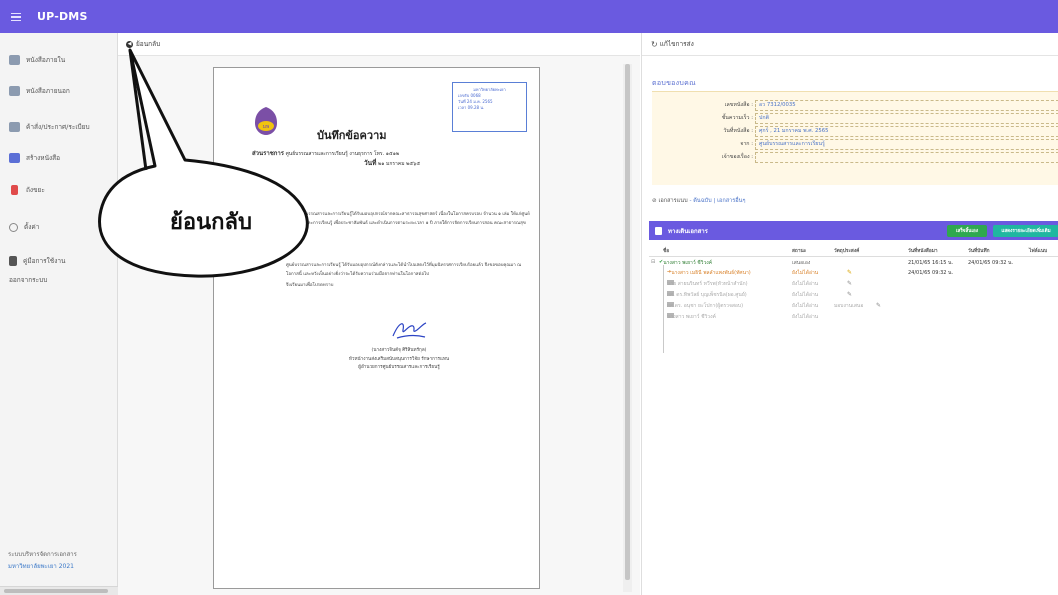 This screenshot has width=1058, height=595. I want to click on document-icon, so click(658, 230).